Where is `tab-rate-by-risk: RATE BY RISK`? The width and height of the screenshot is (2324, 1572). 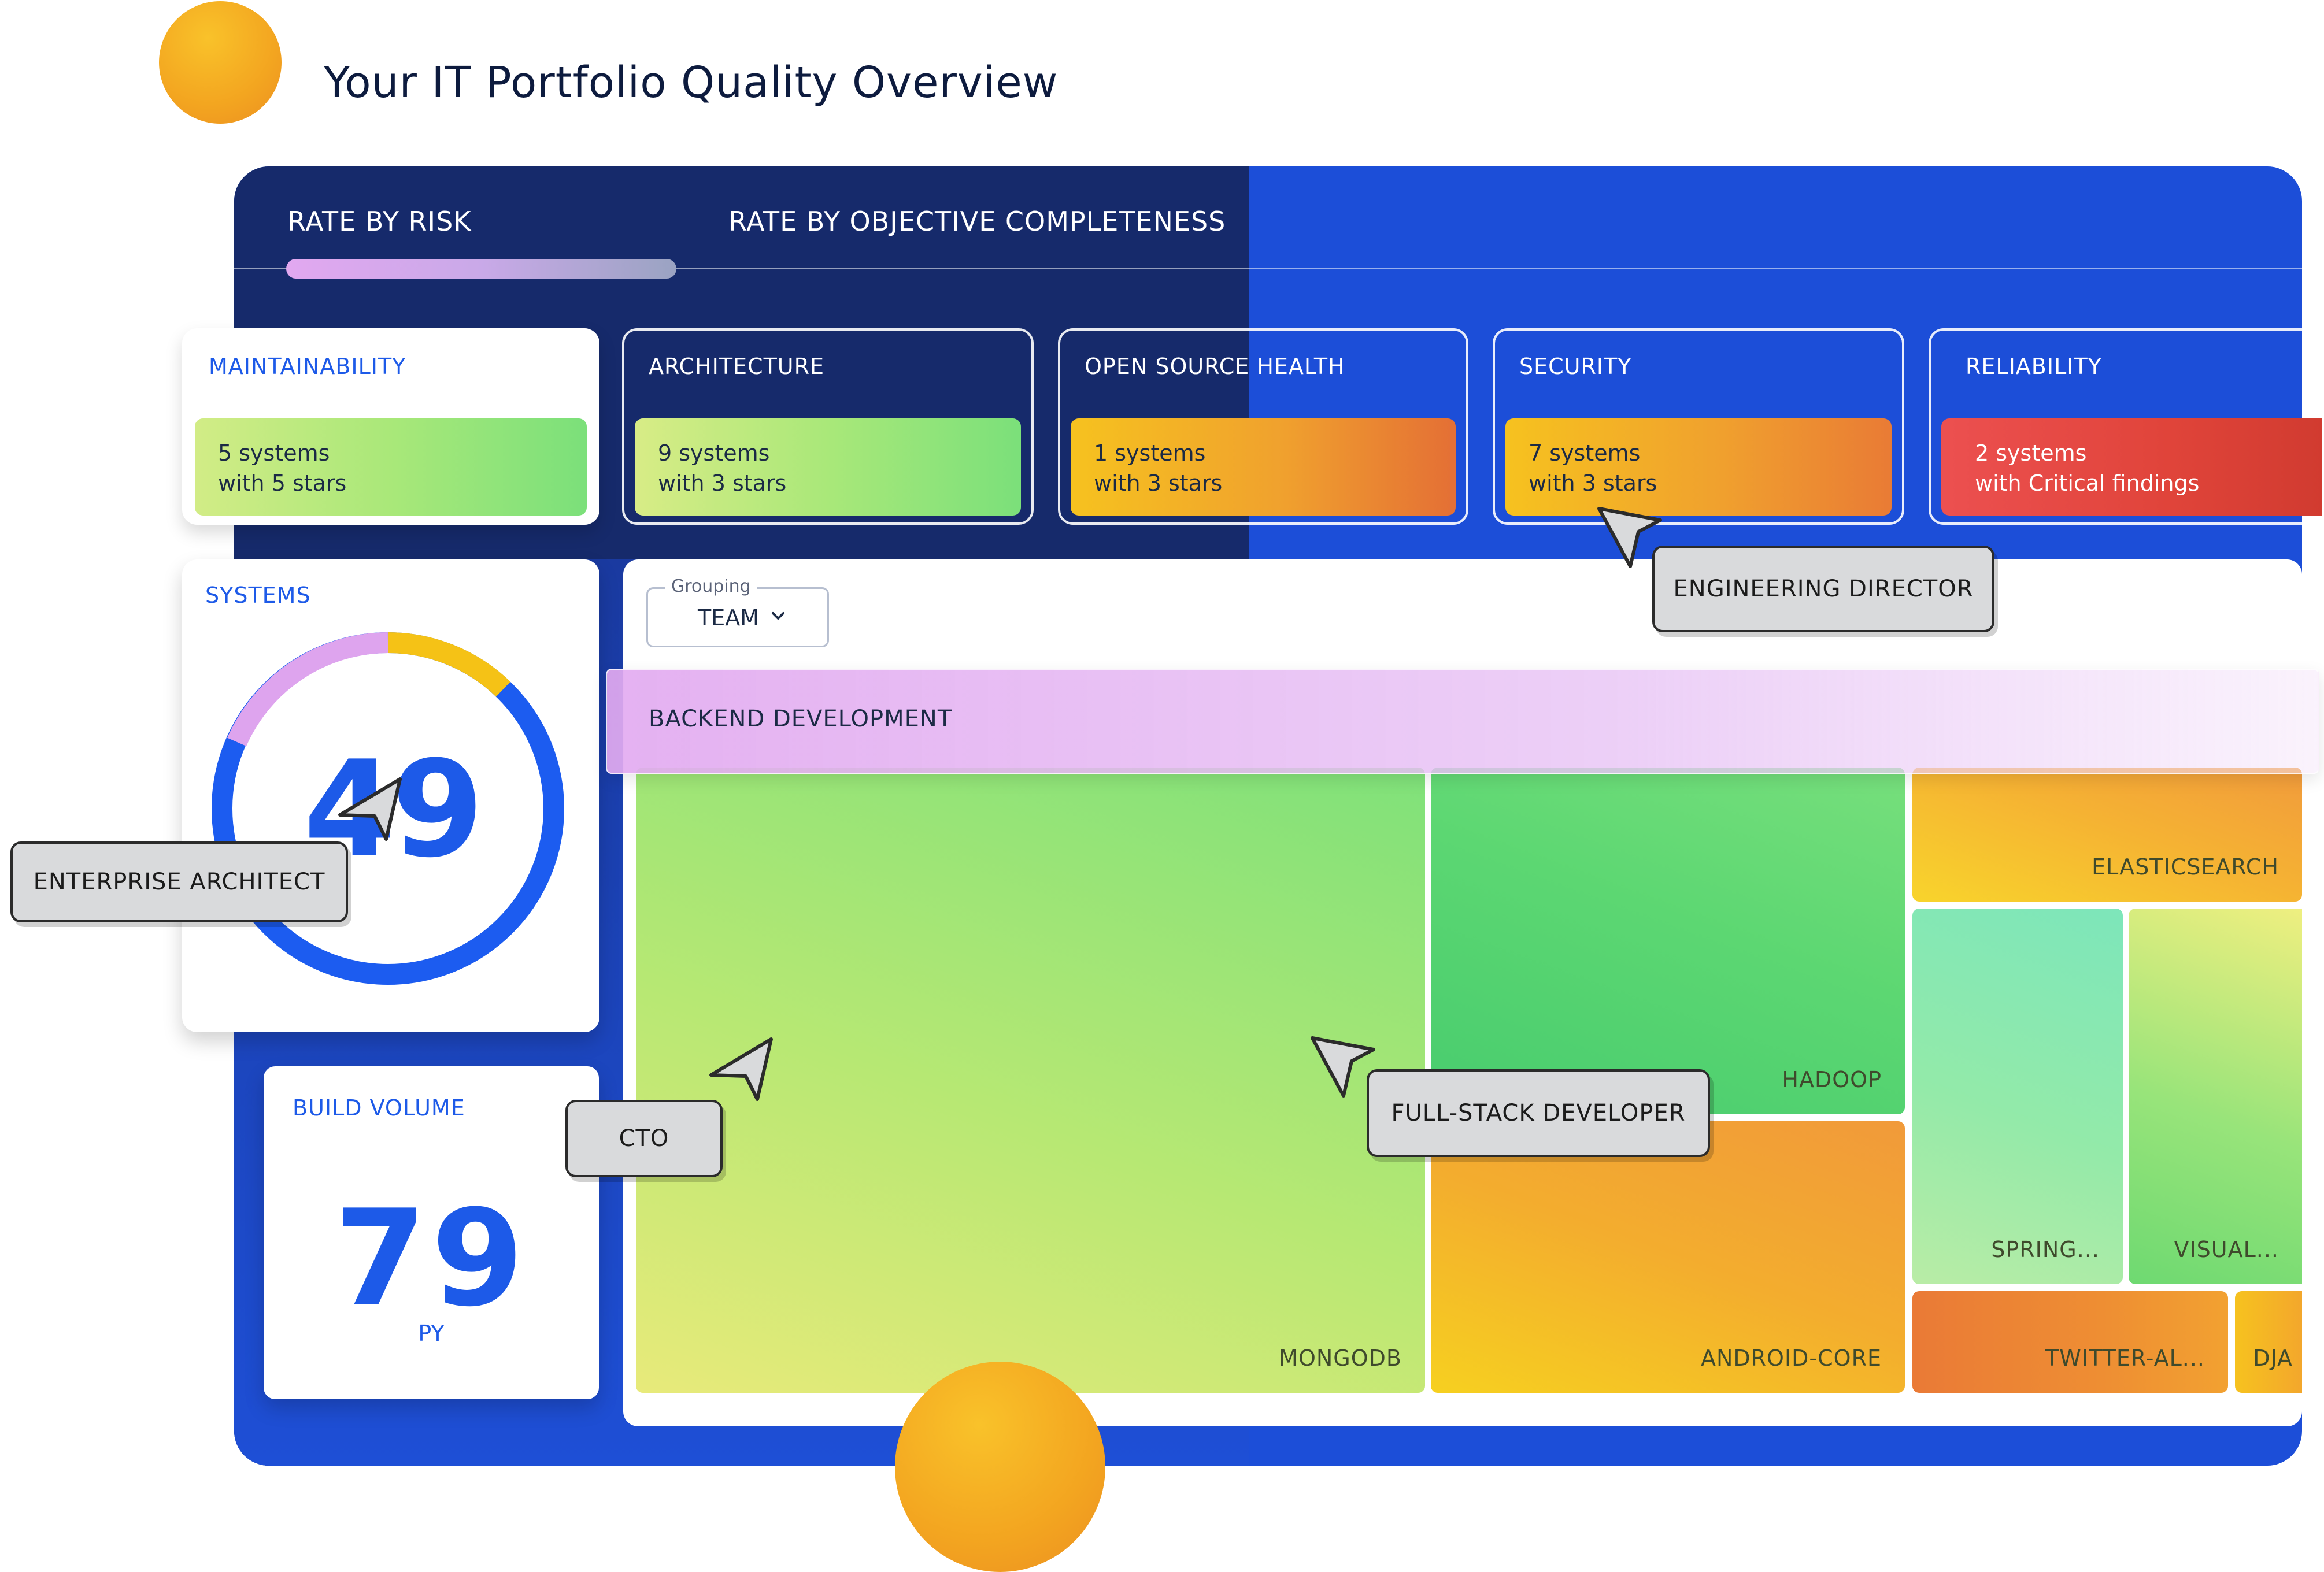
tab-rate-by-risk: RATE BY RISK is located at coordinates (379, 221).